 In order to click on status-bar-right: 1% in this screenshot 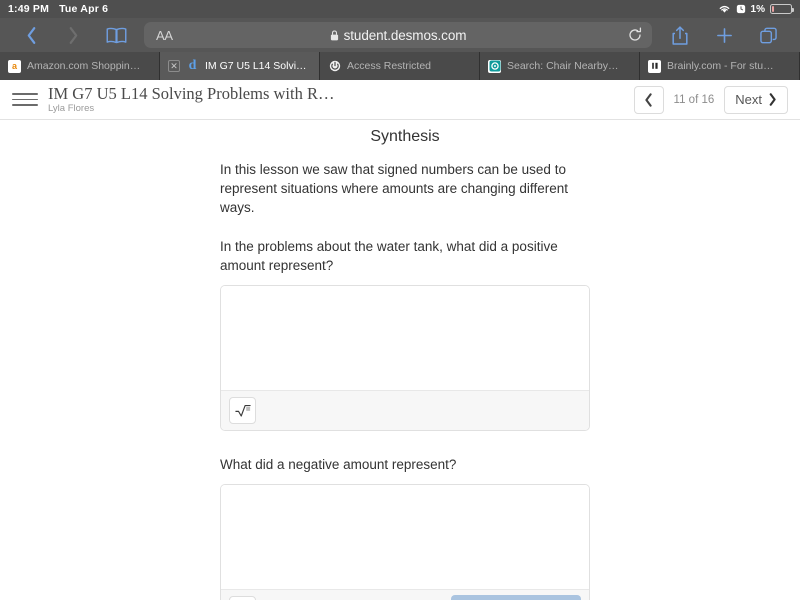, I will do `click(756, 9)`.